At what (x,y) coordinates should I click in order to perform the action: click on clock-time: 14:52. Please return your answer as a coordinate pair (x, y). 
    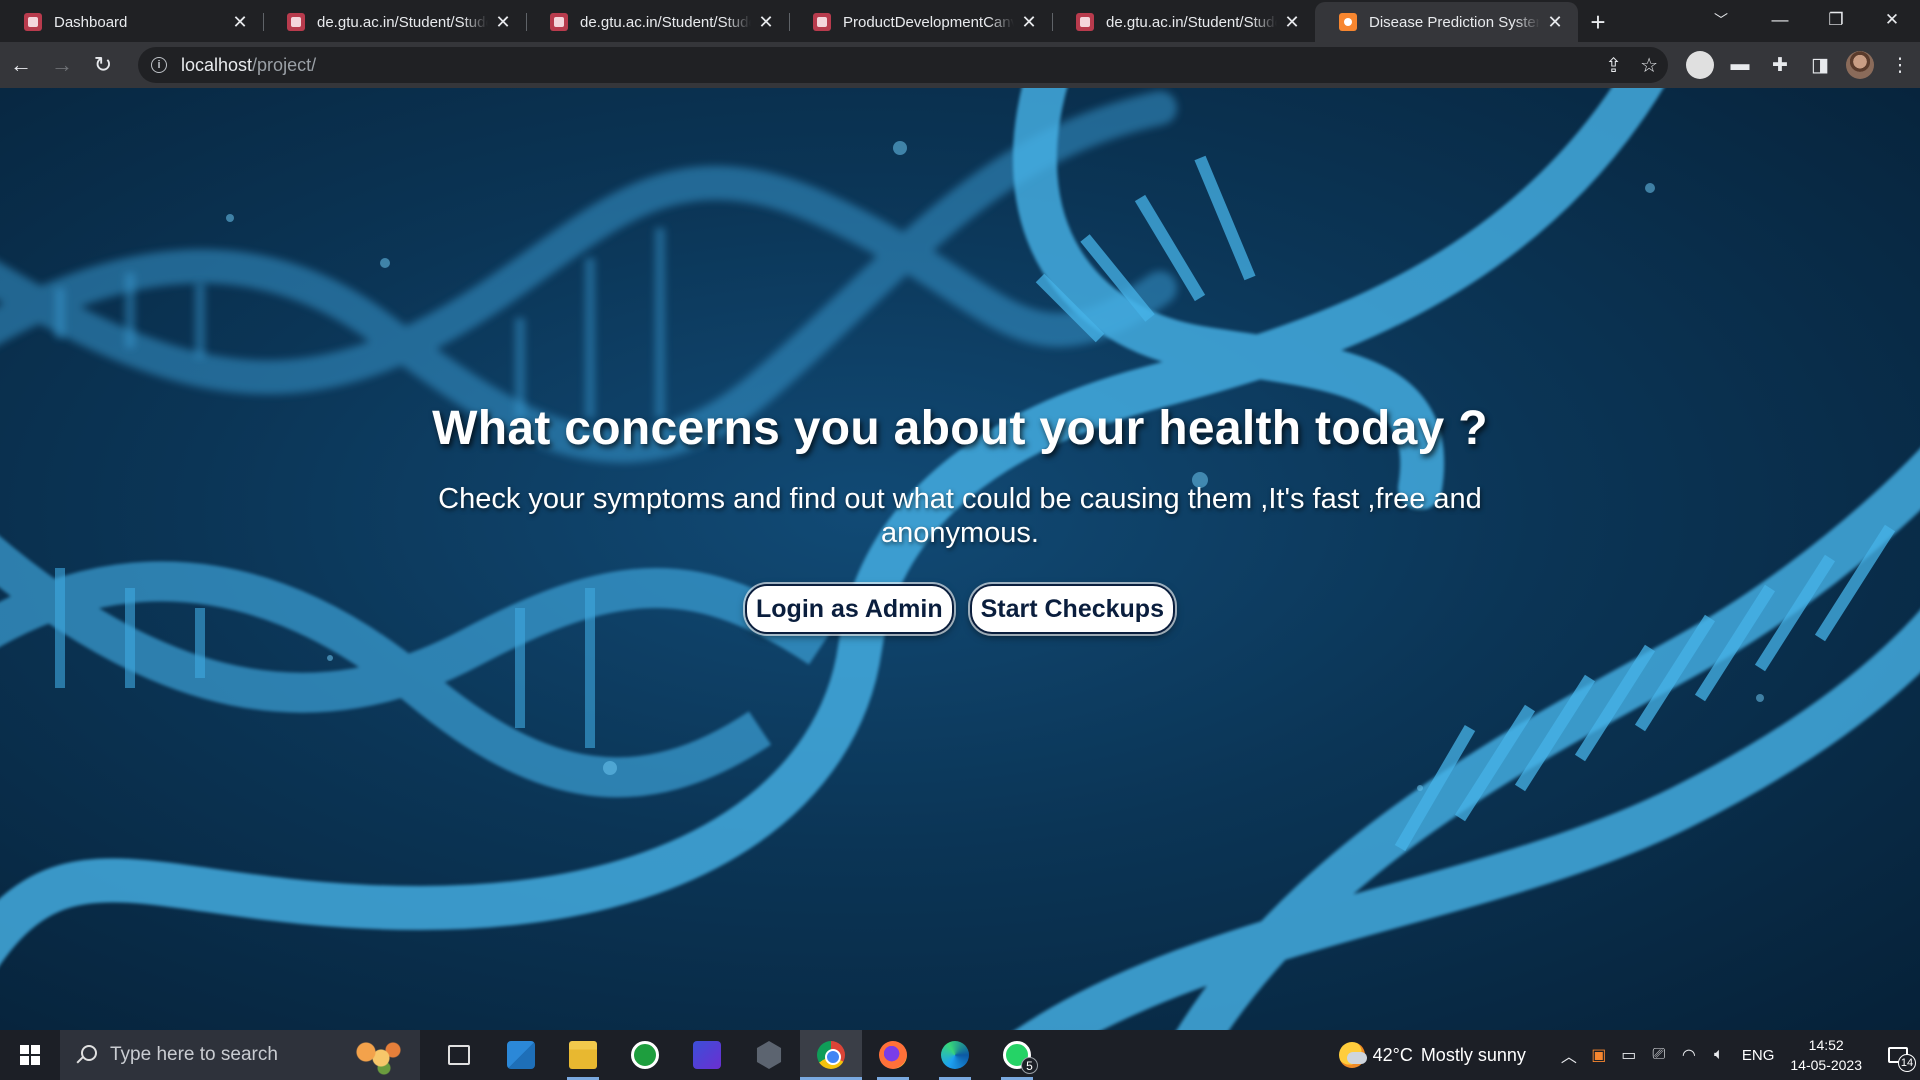
    Looking at the image, I should click on (1826, 1045).